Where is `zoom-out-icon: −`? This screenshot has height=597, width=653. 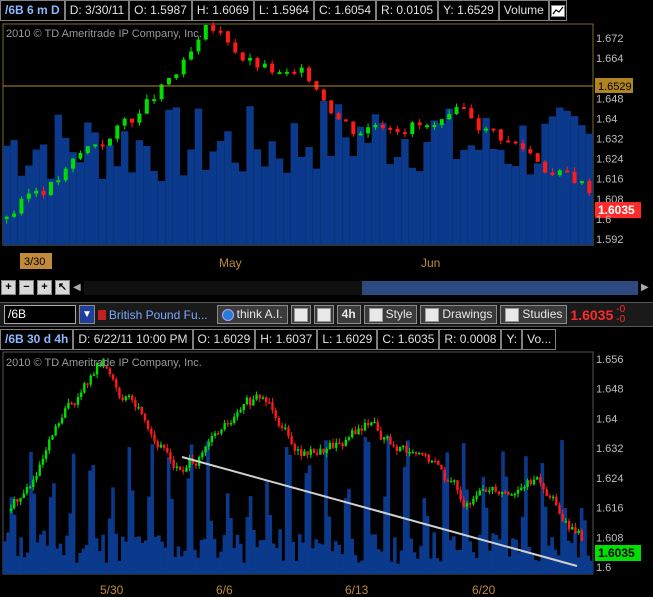 zoom-out-icon: − is located at coordinates (26, 287).